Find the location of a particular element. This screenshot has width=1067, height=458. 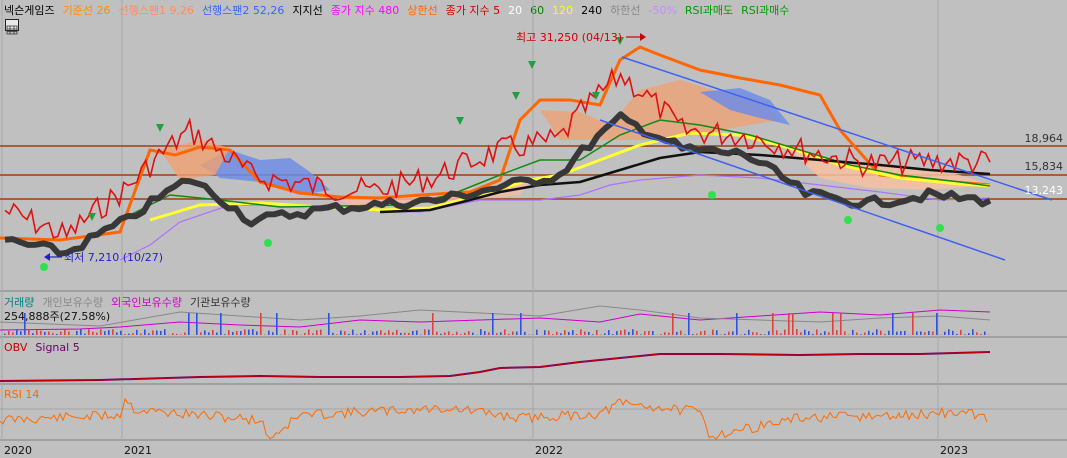

high-label: 최고 31,250 (04/13) is located at coordinates (569, 37).